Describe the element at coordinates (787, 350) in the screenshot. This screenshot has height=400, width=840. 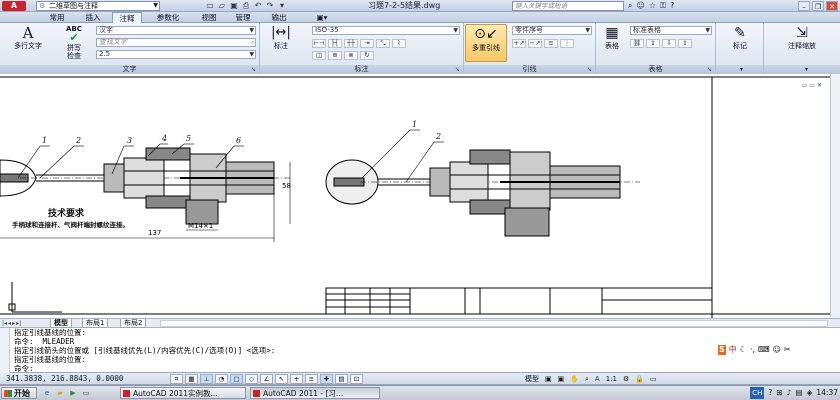
I see `ime-settings-icon: ✂` at that location.